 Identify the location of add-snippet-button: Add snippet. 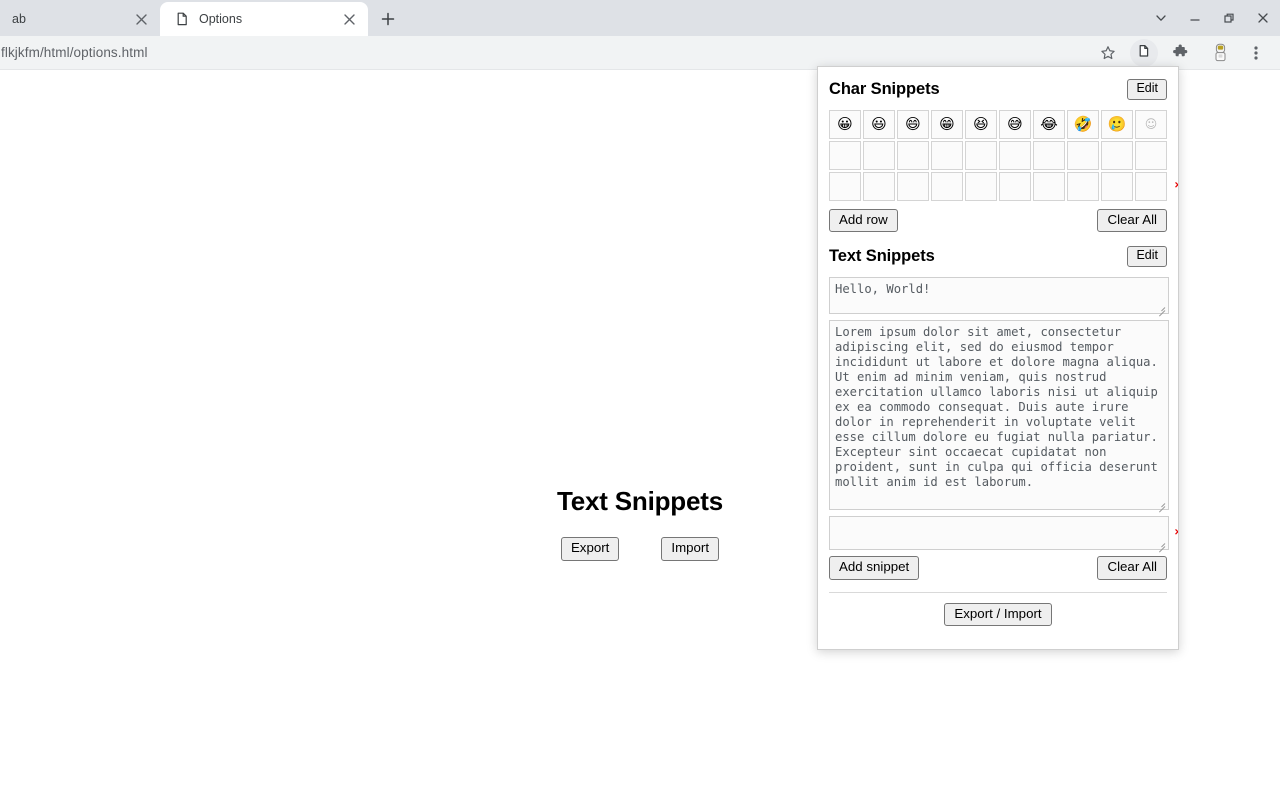
(874, 568).